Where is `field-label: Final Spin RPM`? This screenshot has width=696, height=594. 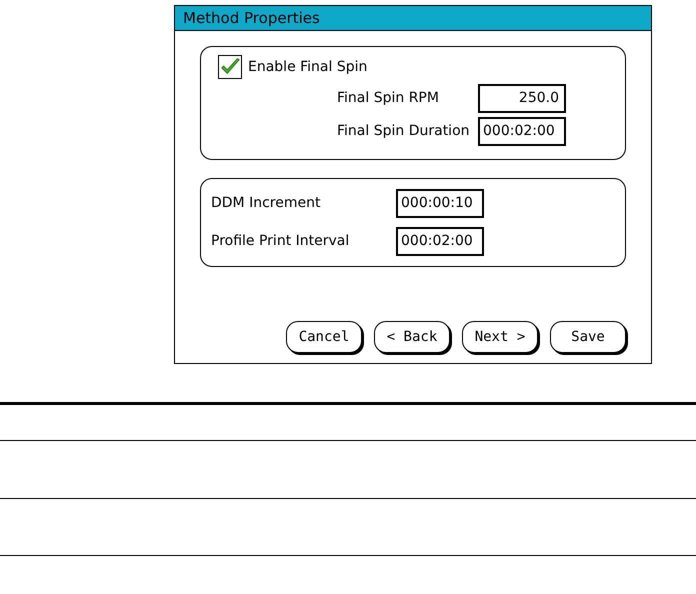
field-label: Final Spin RPM is located at coordinates (388, 98).